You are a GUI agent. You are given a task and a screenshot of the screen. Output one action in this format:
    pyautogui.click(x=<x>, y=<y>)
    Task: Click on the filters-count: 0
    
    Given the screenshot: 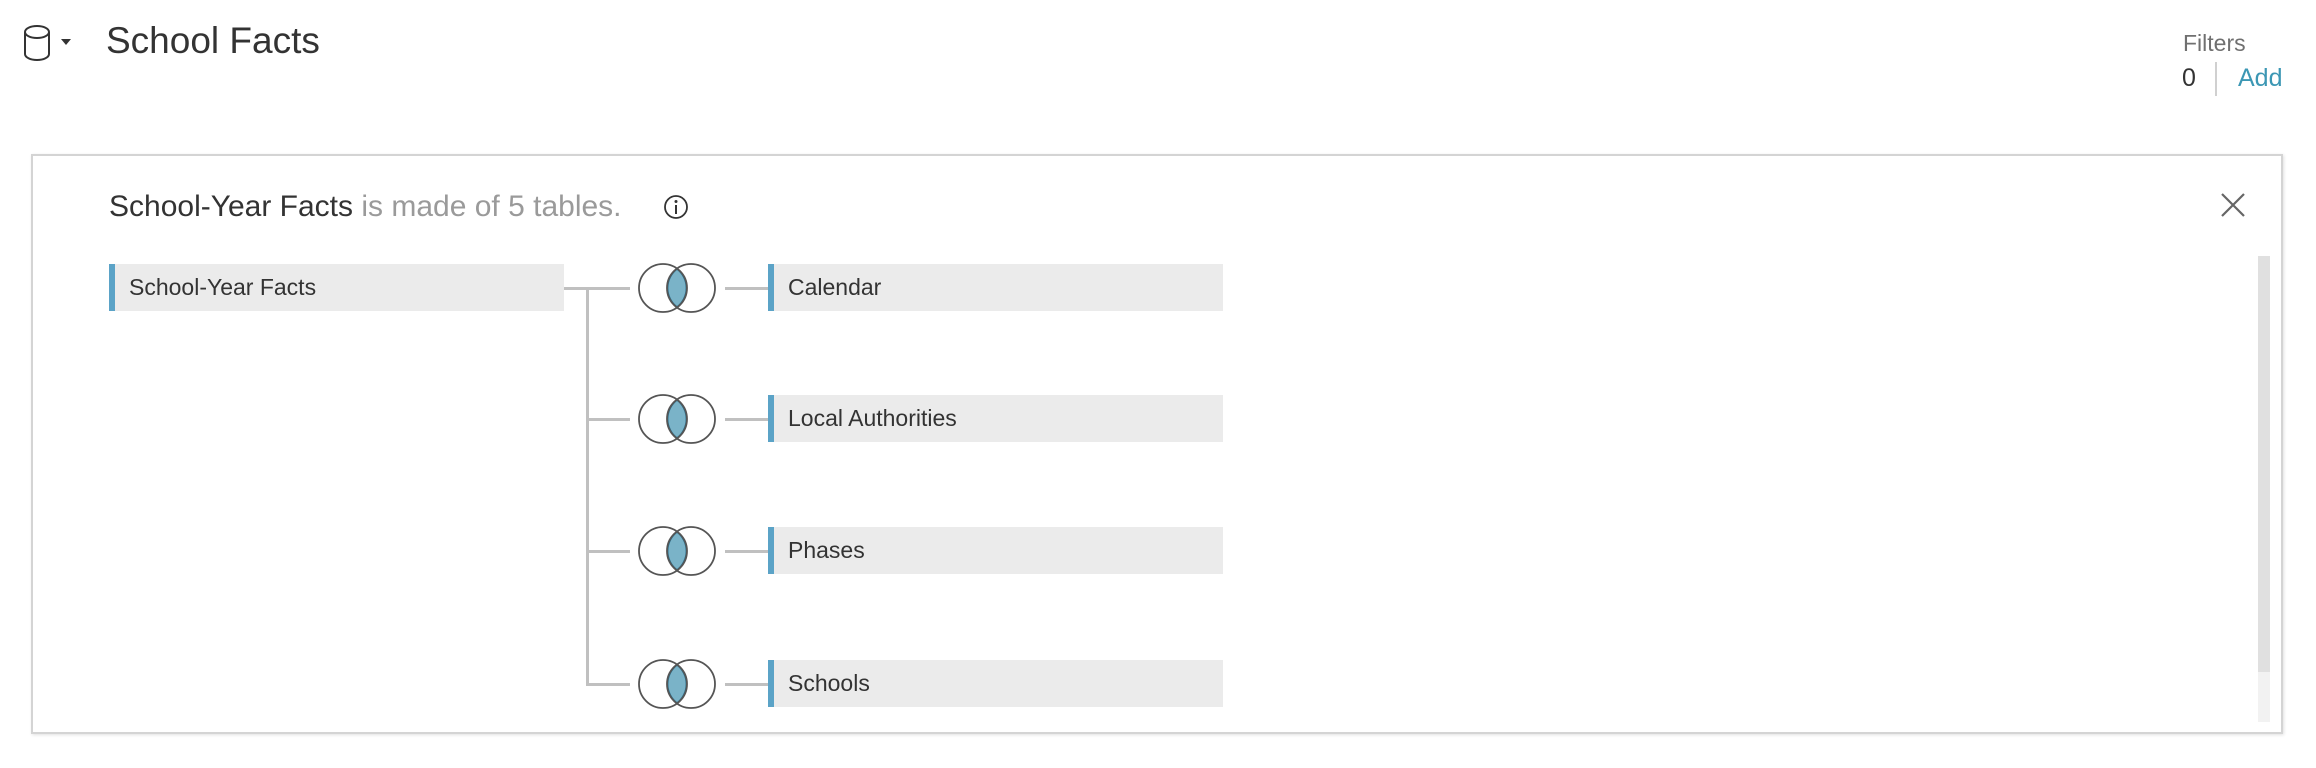 What is the action you would take?
    pyautogui.click(x=2189, y=78)
    